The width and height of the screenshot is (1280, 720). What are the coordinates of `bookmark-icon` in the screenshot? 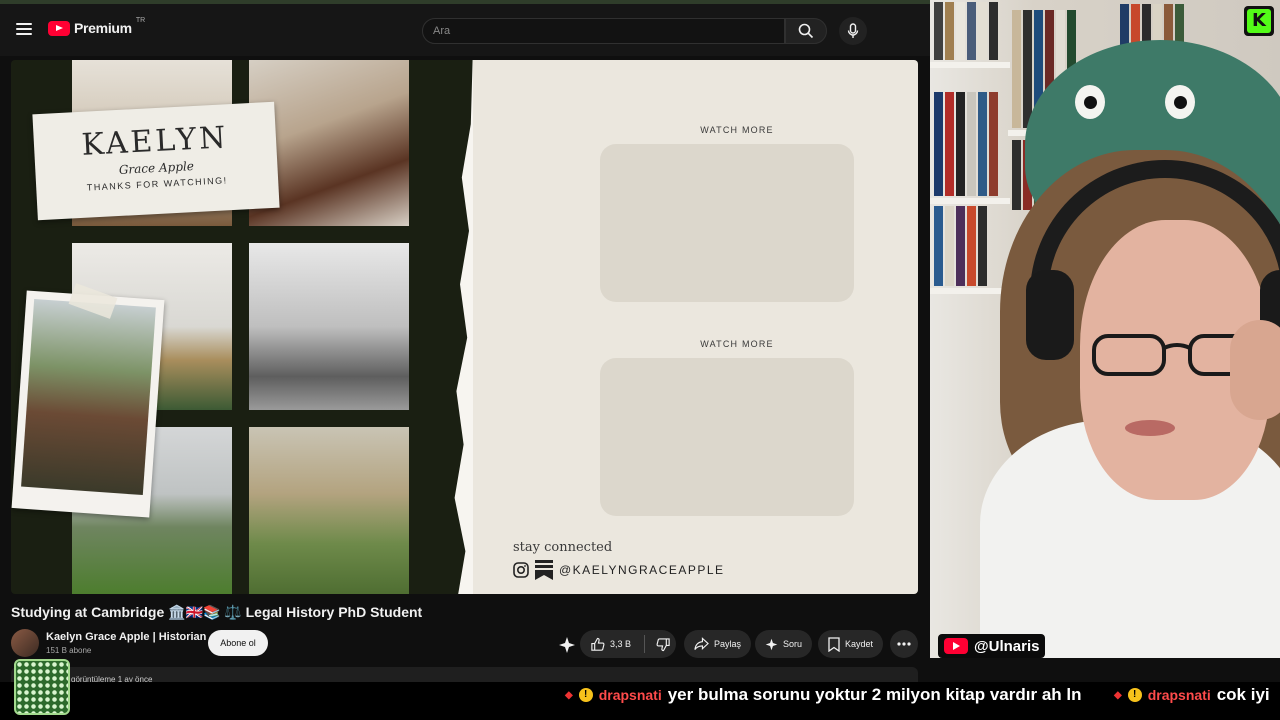 It's located at (834, 644).